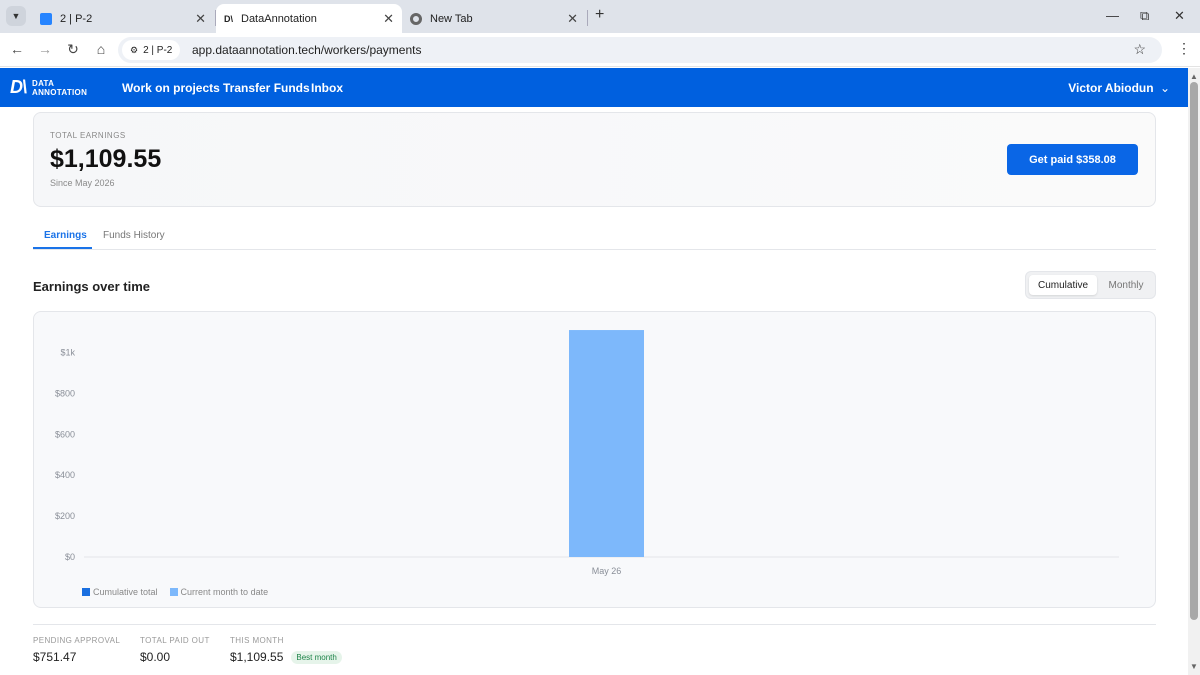  I want to click on stat-label: PENDING APPROVAL, so click(77, 640).